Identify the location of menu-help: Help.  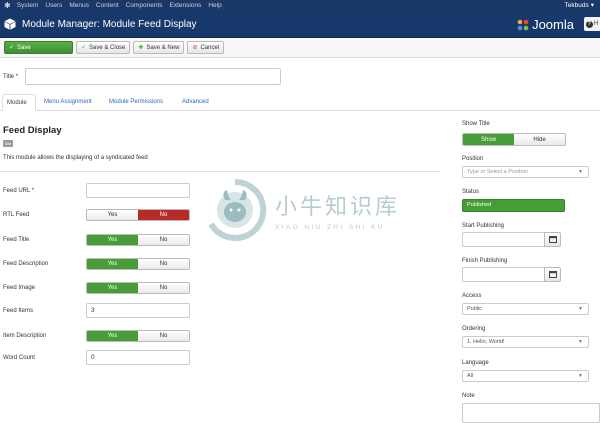
(214, 5).